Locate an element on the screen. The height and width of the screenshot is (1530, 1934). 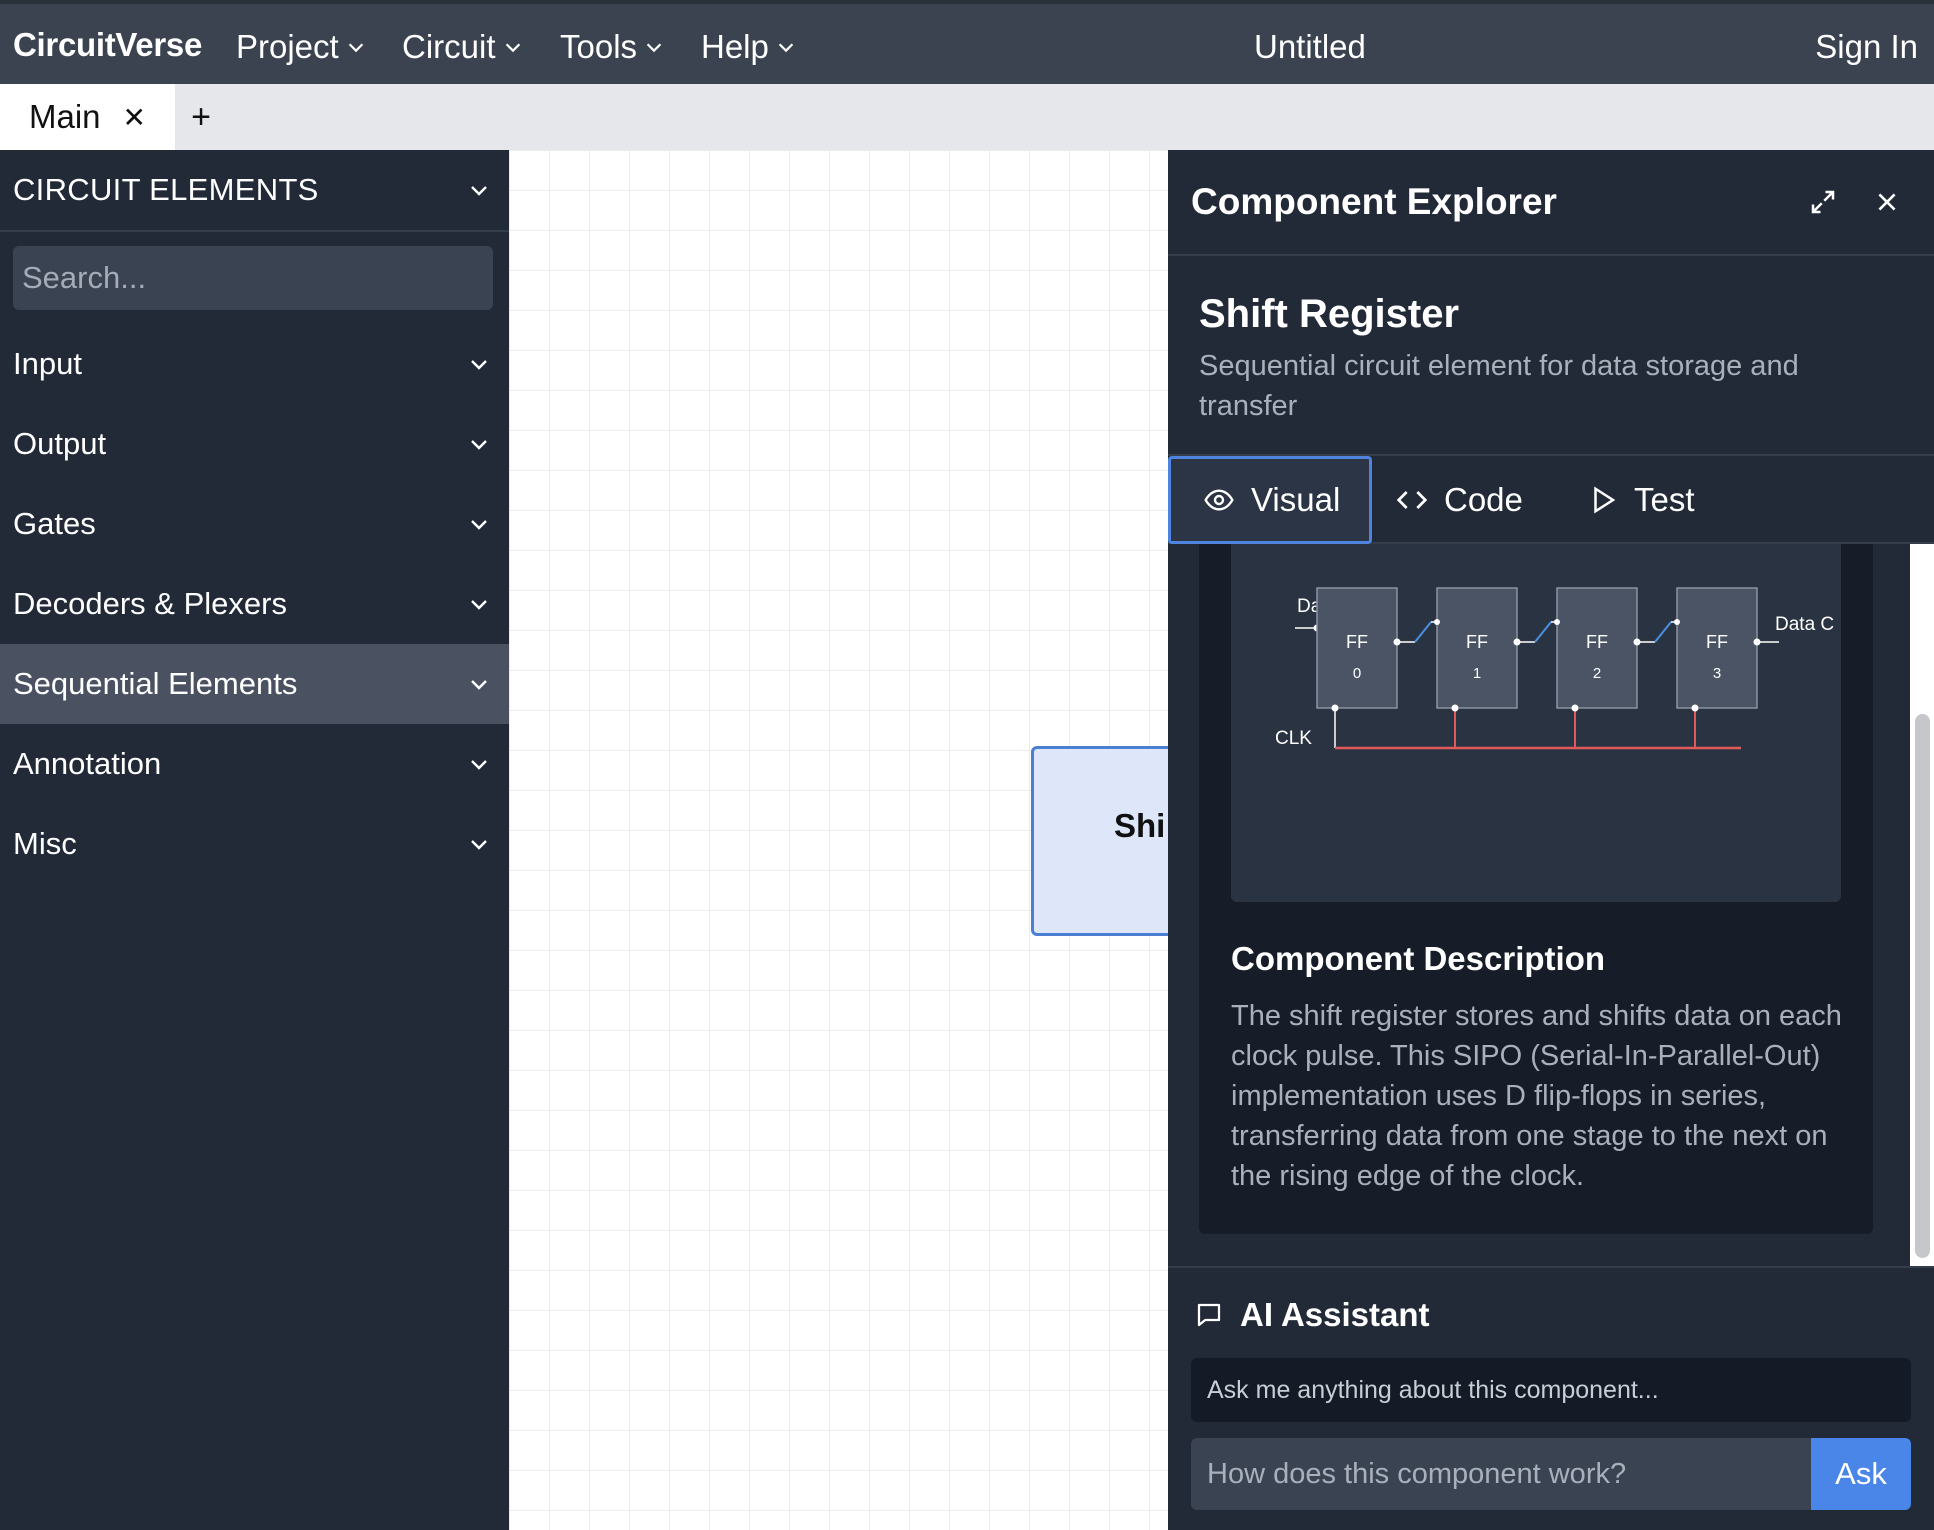
tab-main-label: Main is located at coordinates (65, 116).